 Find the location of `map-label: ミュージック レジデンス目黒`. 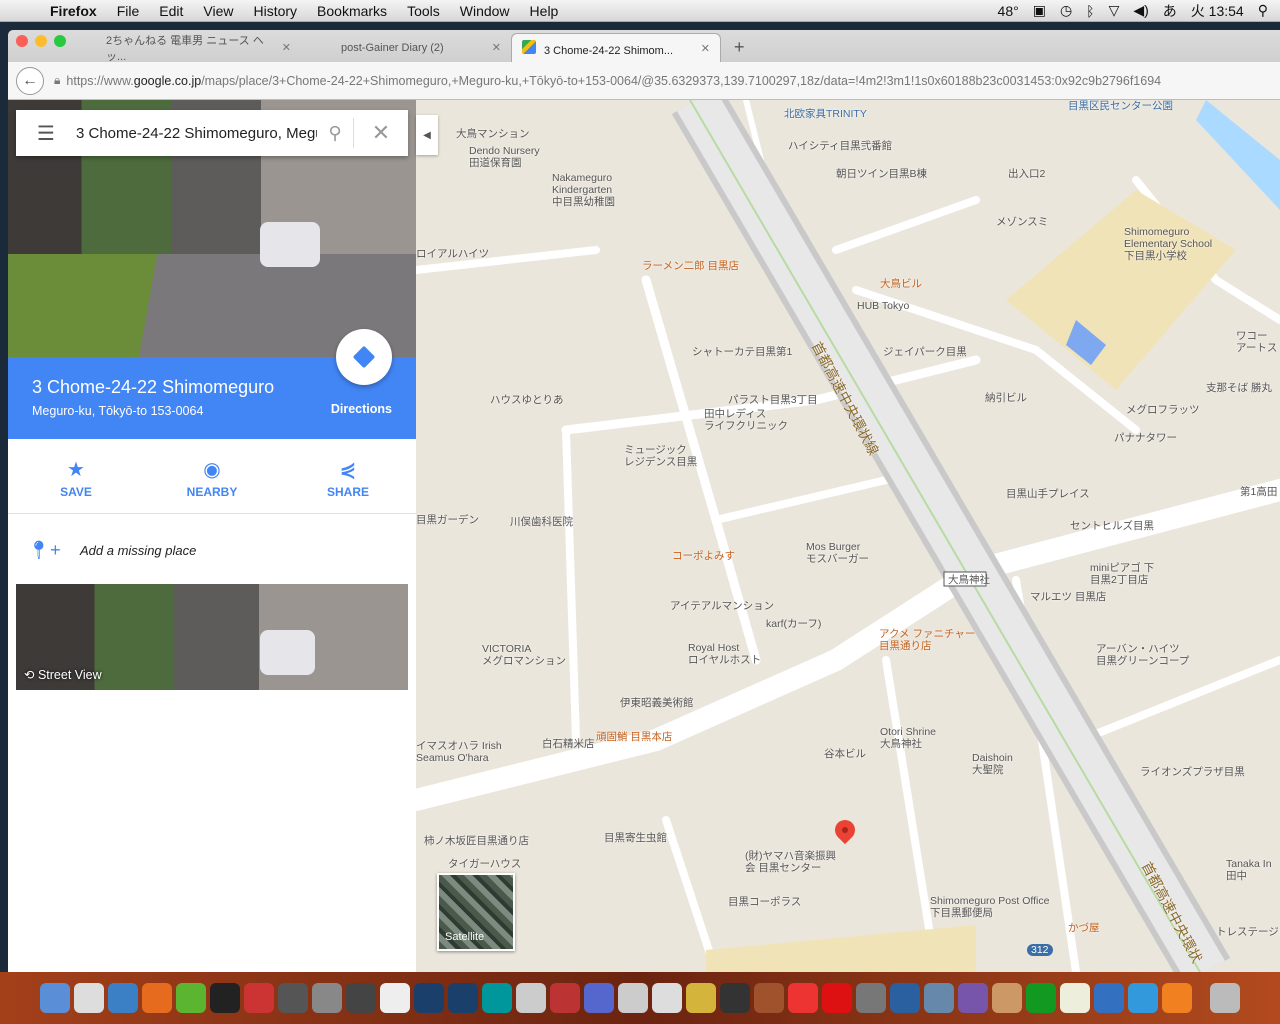

map-label: ミュージック レジデンス目黒 is located at coordinates (660, 456).